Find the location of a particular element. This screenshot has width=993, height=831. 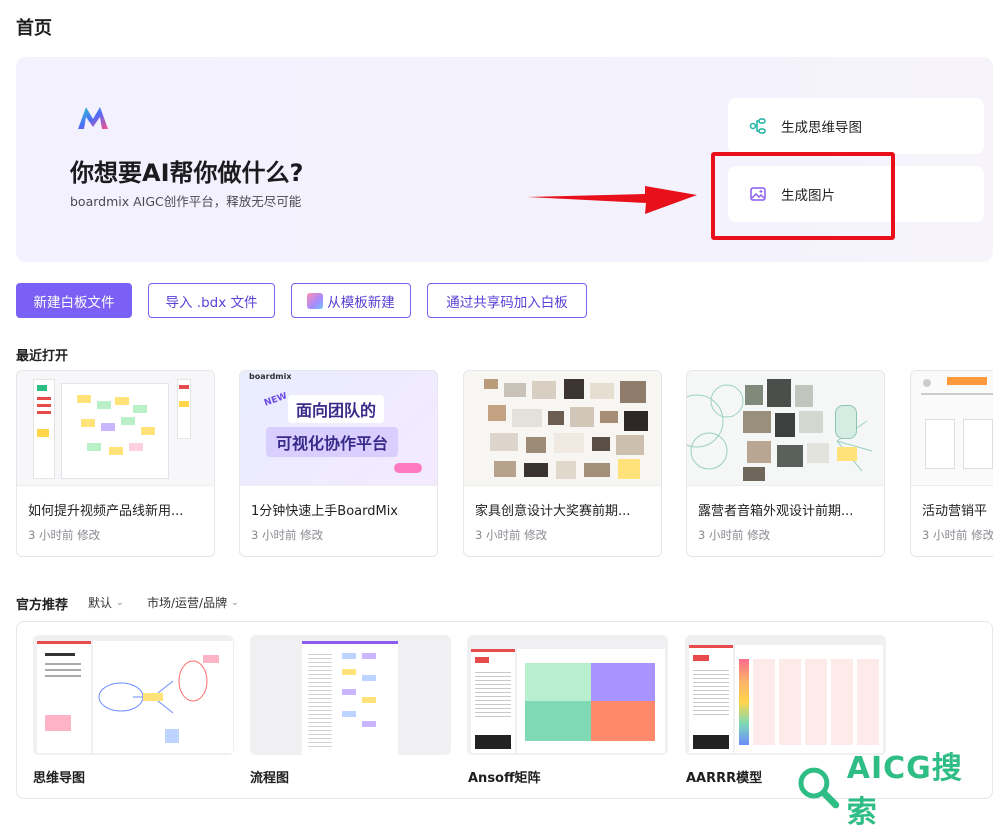

boardmix-logo-icon is located at coordinates (93, 118).